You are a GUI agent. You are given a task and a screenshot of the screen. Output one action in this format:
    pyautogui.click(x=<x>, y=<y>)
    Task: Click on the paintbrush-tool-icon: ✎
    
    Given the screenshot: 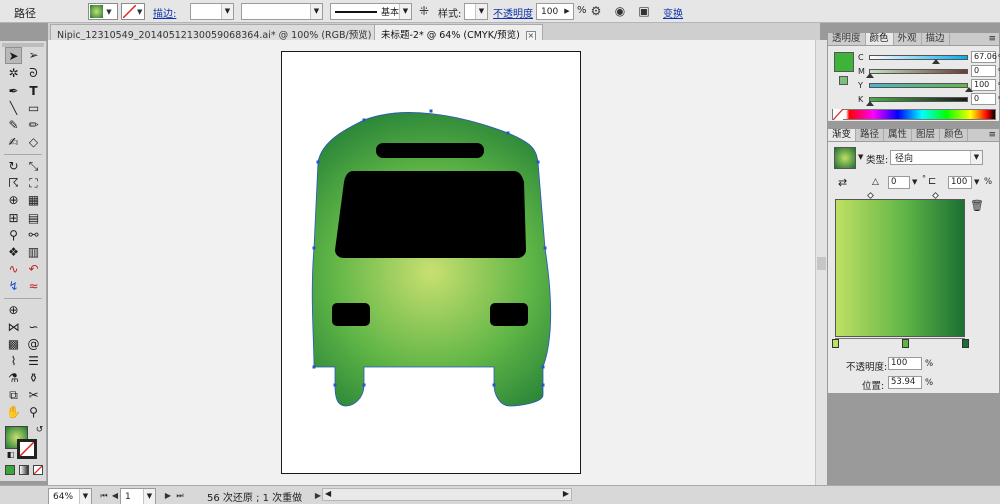 What is the action you would take?
    pyautogui.click(x=13, y=125)
    